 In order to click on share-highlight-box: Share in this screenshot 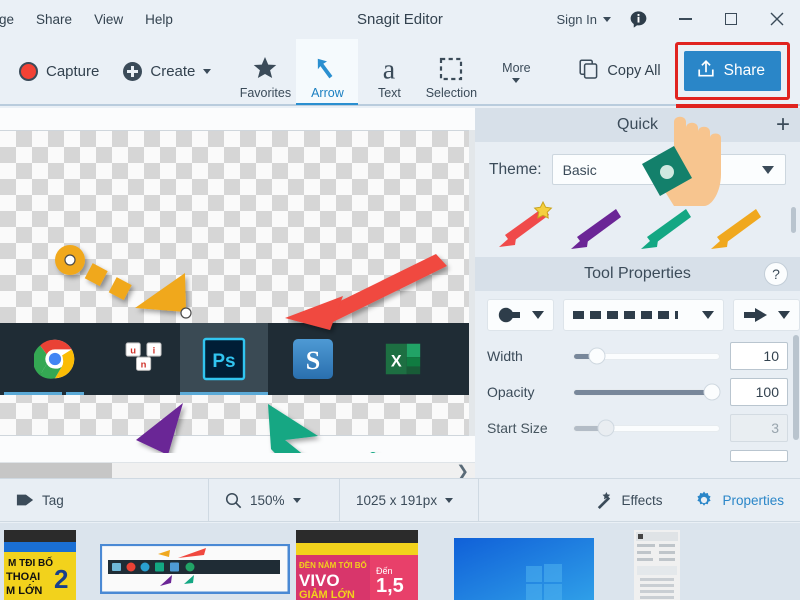, I will do `click(732, 71)`.